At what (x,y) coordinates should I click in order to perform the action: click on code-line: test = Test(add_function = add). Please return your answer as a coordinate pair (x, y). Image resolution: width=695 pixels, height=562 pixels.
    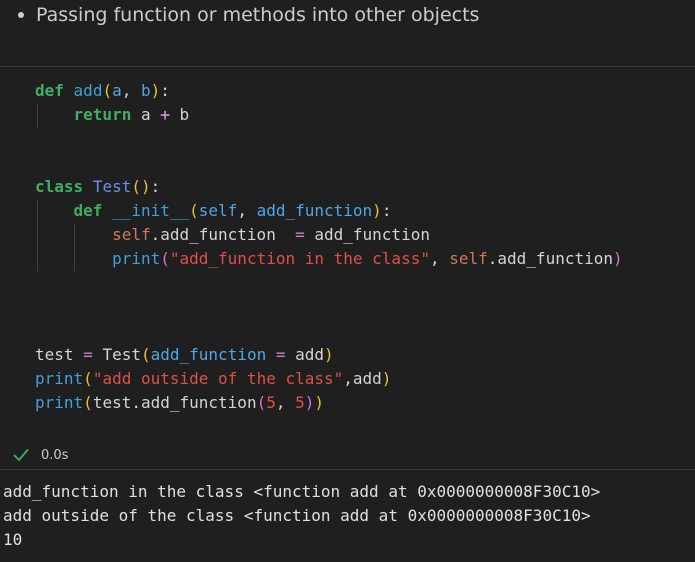
    Looking at the image, I should click on (184, 355).